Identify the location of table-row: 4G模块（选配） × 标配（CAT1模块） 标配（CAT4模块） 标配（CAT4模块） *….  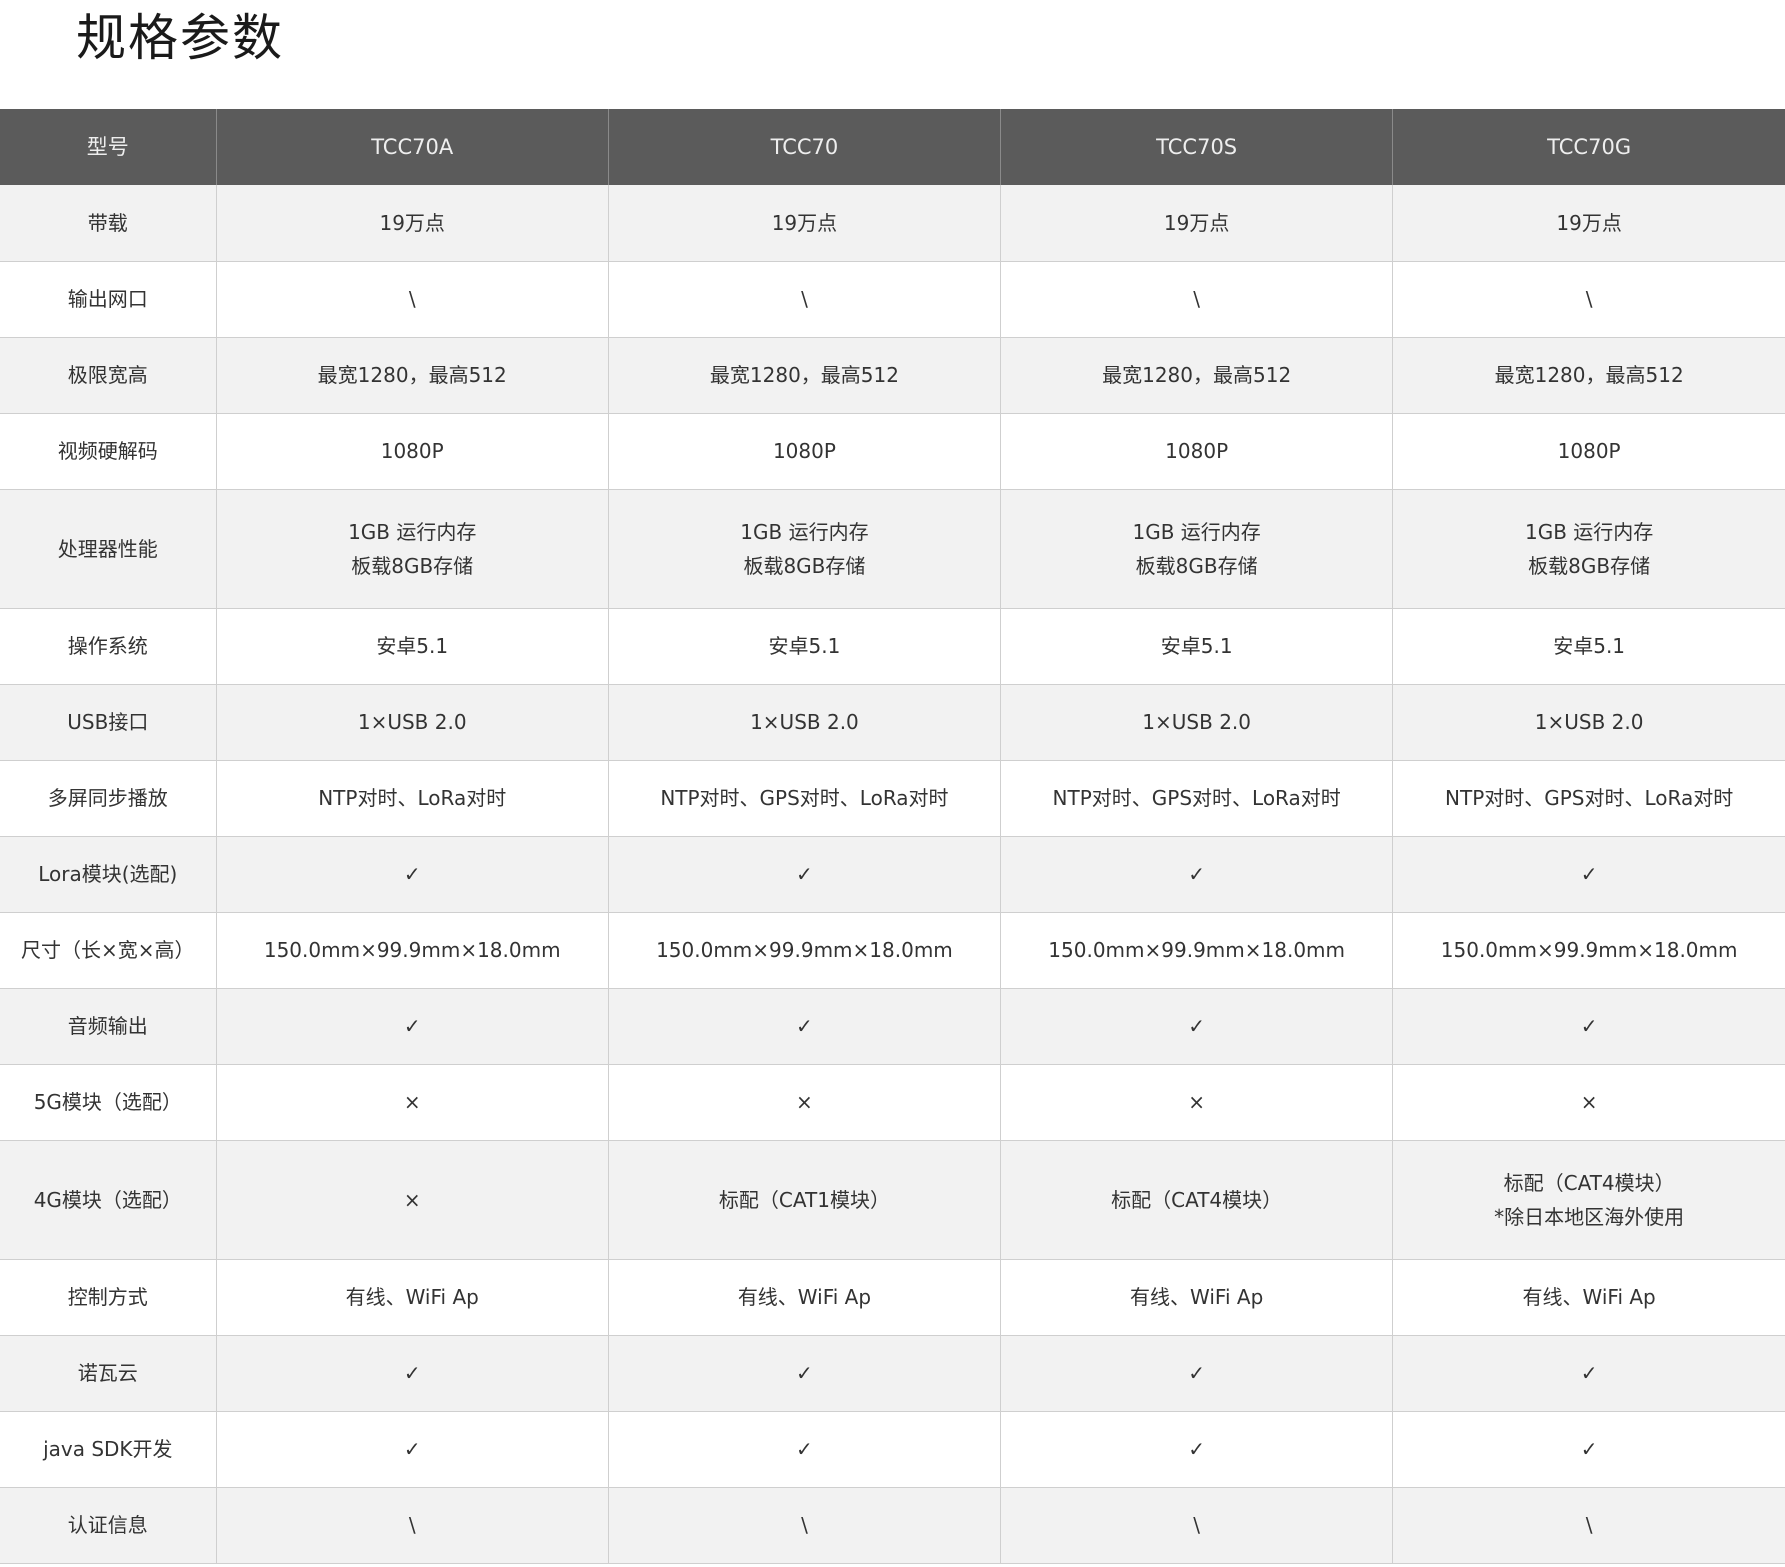
(892, 1200).